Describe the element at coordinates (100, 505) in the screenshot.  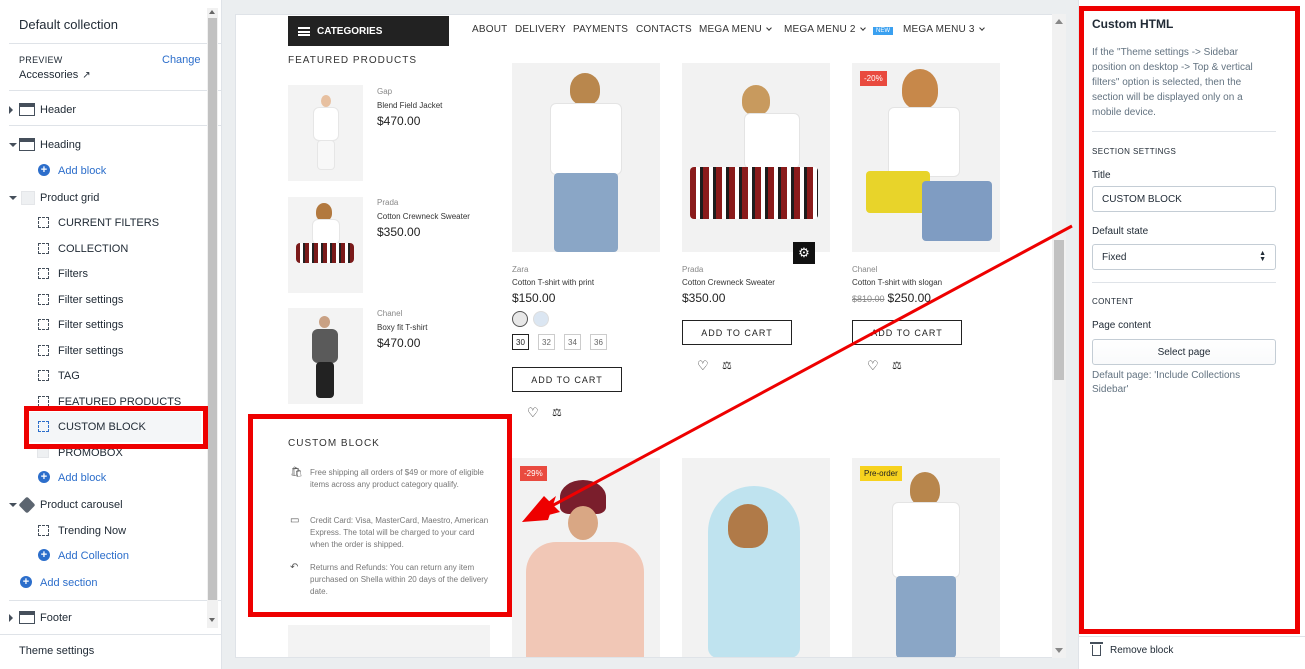
I see `section-product-carousel: Product carousel` at that location.